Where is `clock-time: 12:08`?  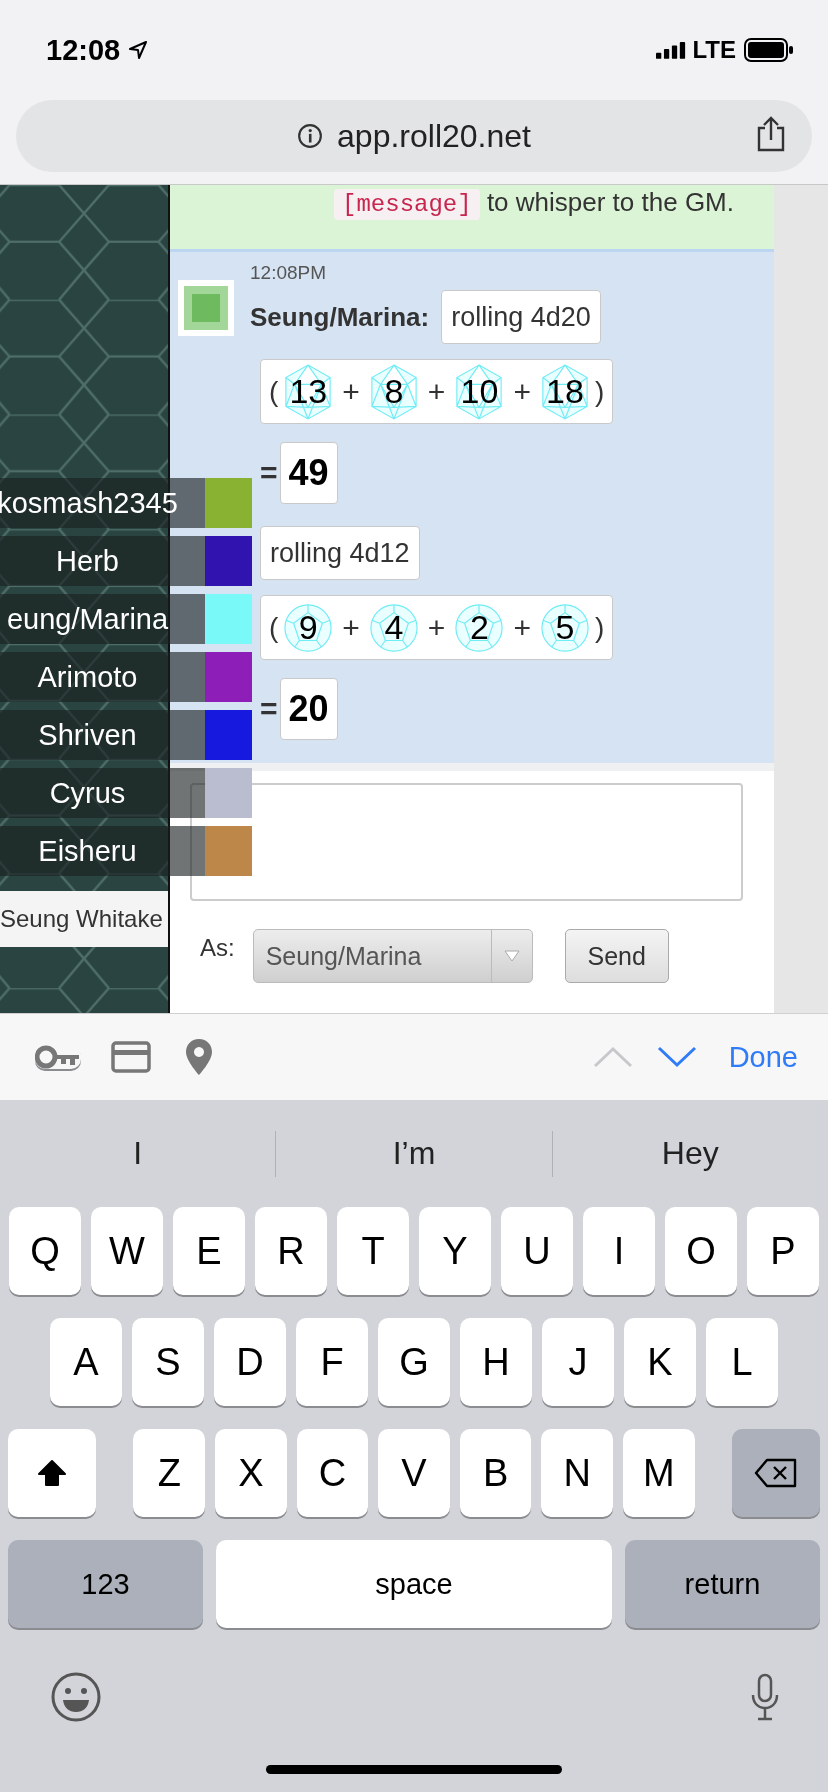
clock-time: 12:08 is located at coordinates (83, 50).